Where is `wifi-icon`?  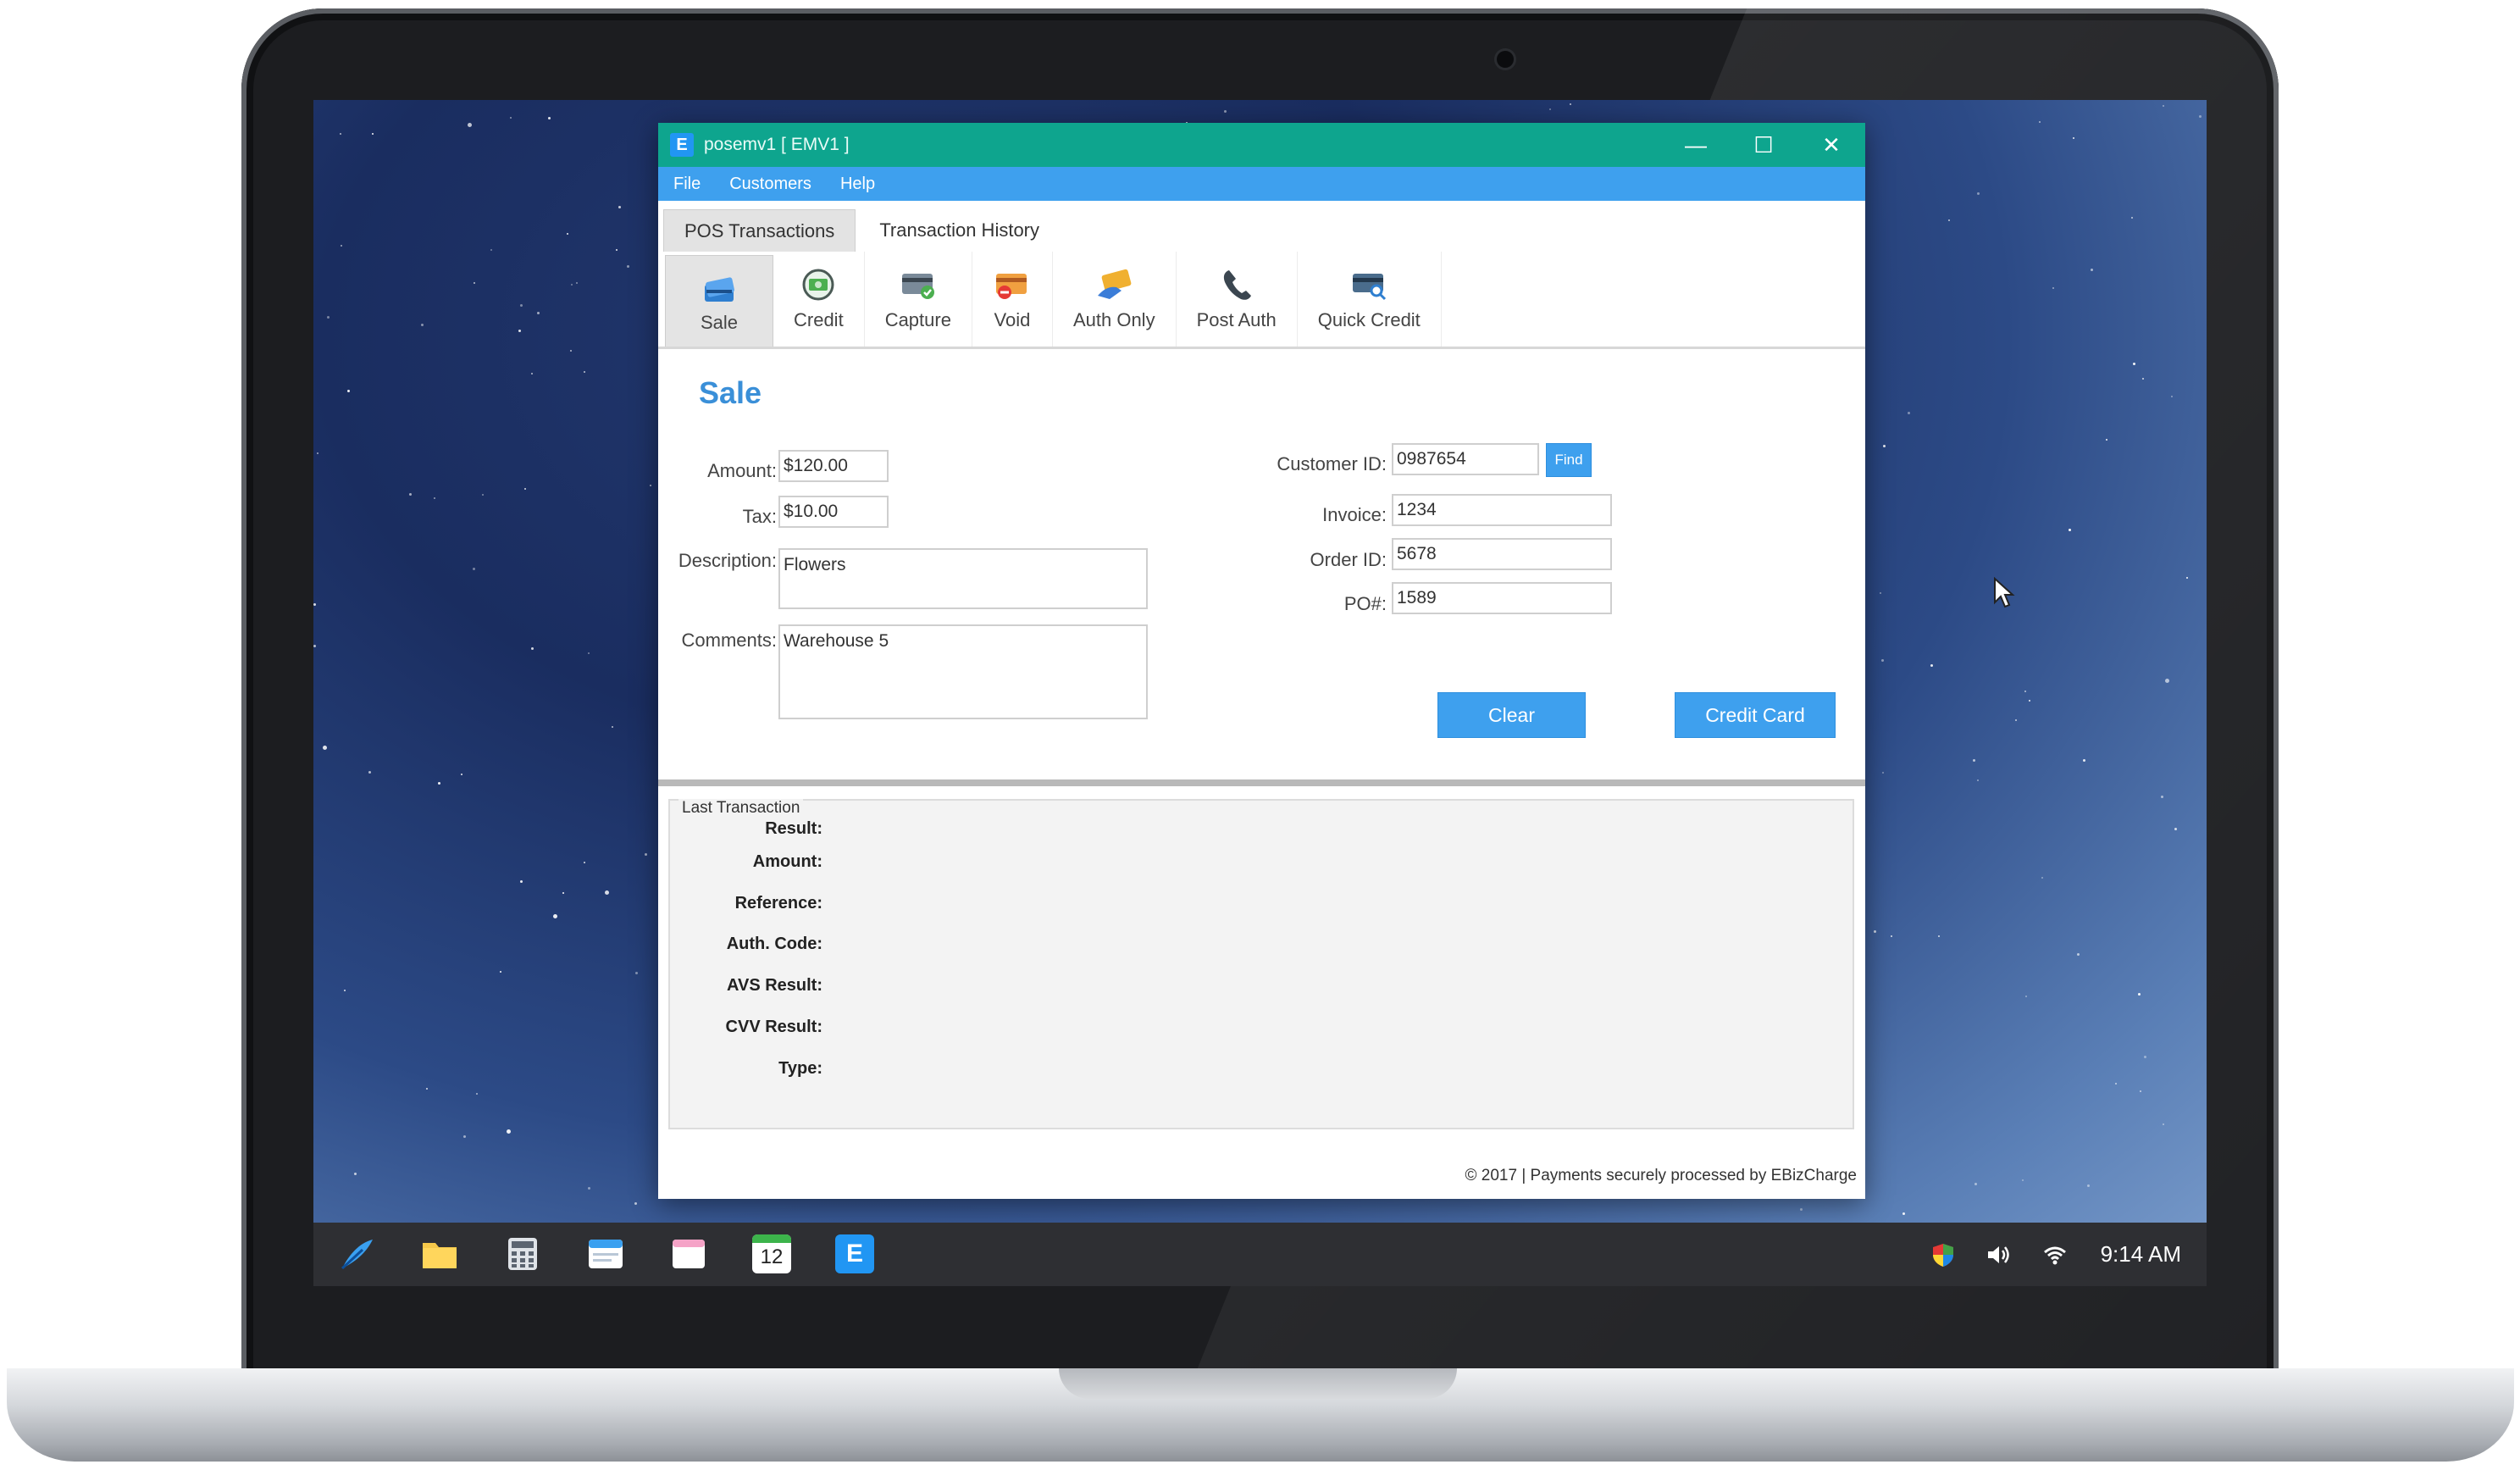 wifi-icon is located at coordinates (2055, 1254).